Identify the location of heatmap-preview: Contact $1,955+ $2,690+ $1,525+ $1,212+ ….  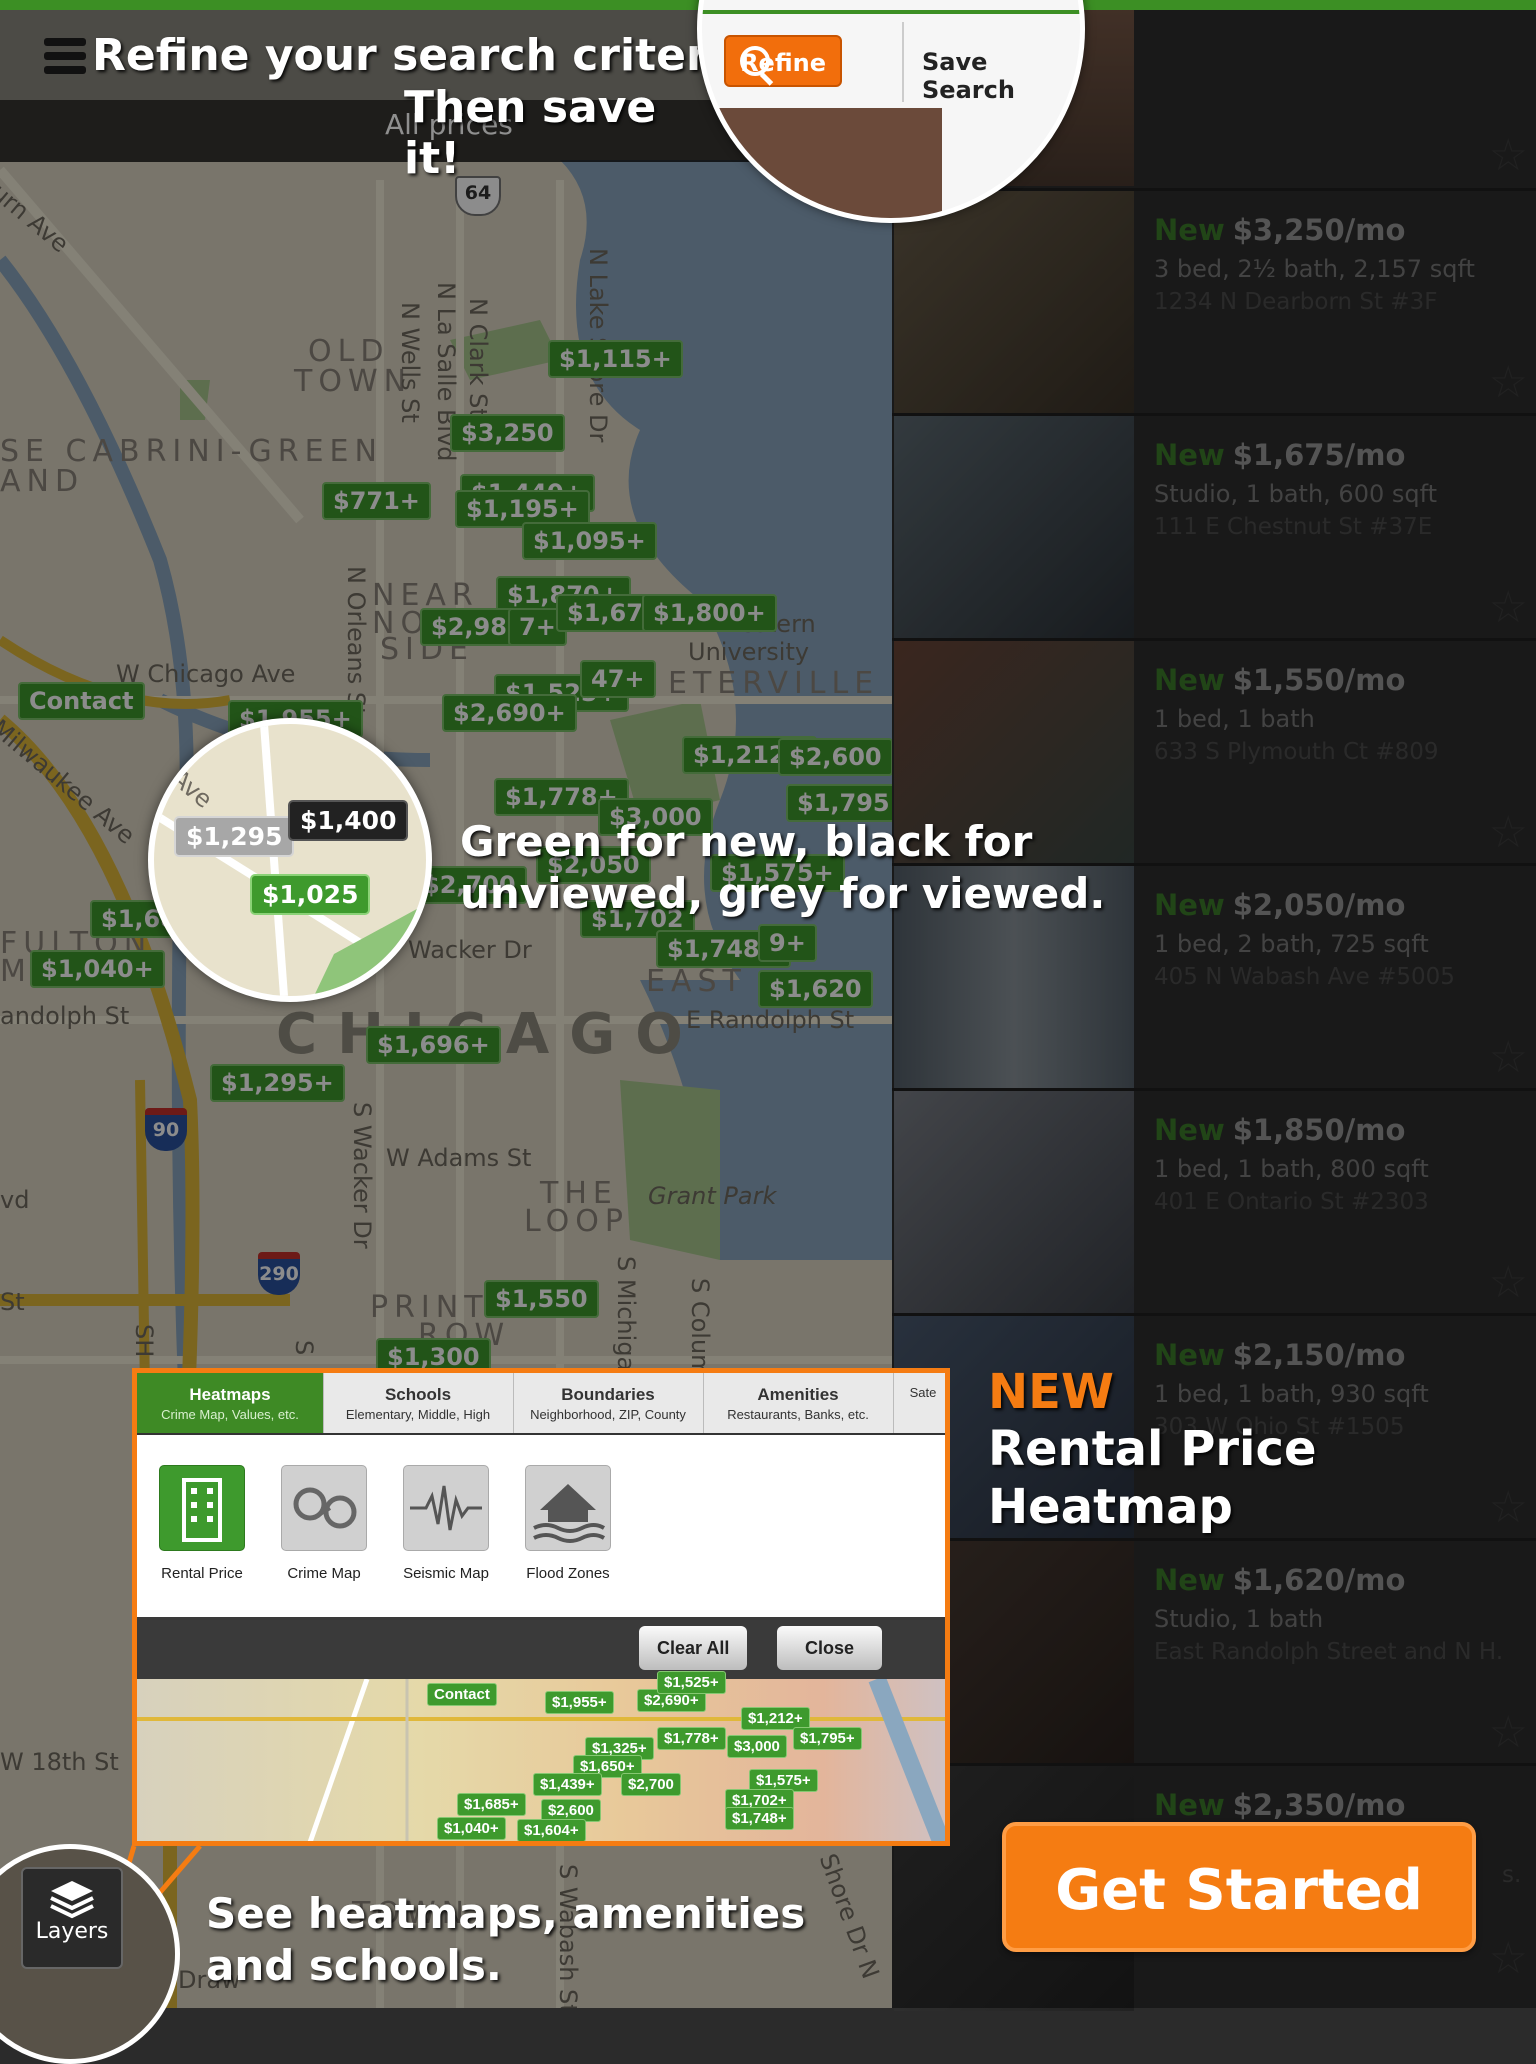
(541, 1756).